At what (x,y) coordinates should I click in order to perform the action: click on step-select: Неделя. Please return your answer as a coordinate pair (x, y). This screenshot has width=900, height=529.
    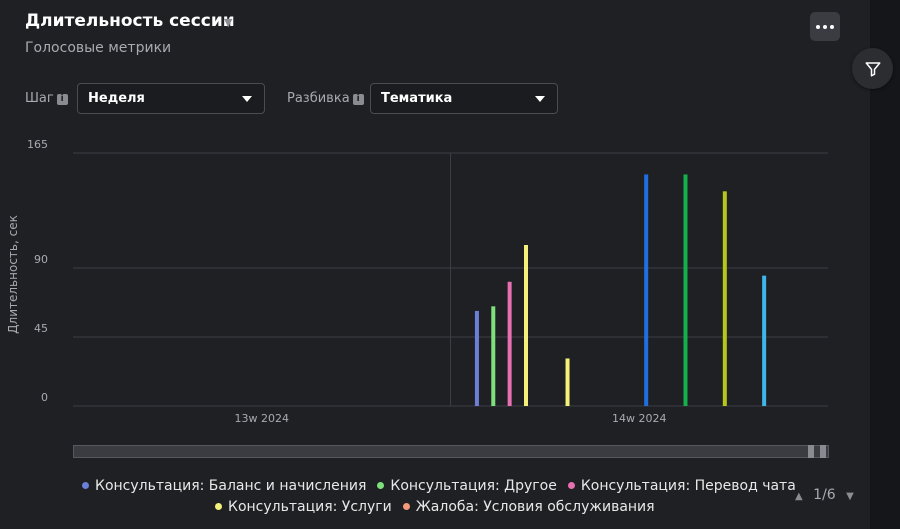
    Looking at the image, I should click on (171, 98).